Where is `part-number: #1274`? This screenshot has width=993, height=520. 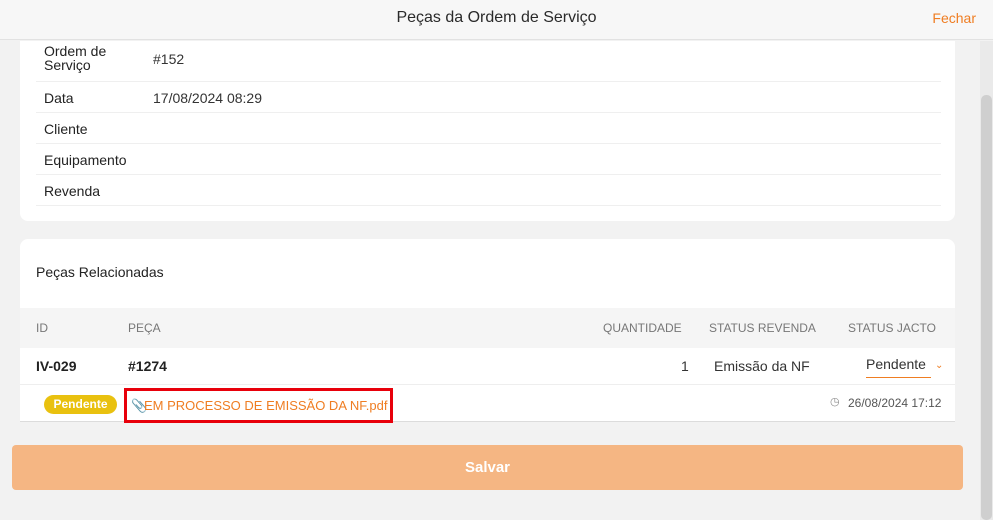 part-number: #1274 is located at coordinates (147, 366).